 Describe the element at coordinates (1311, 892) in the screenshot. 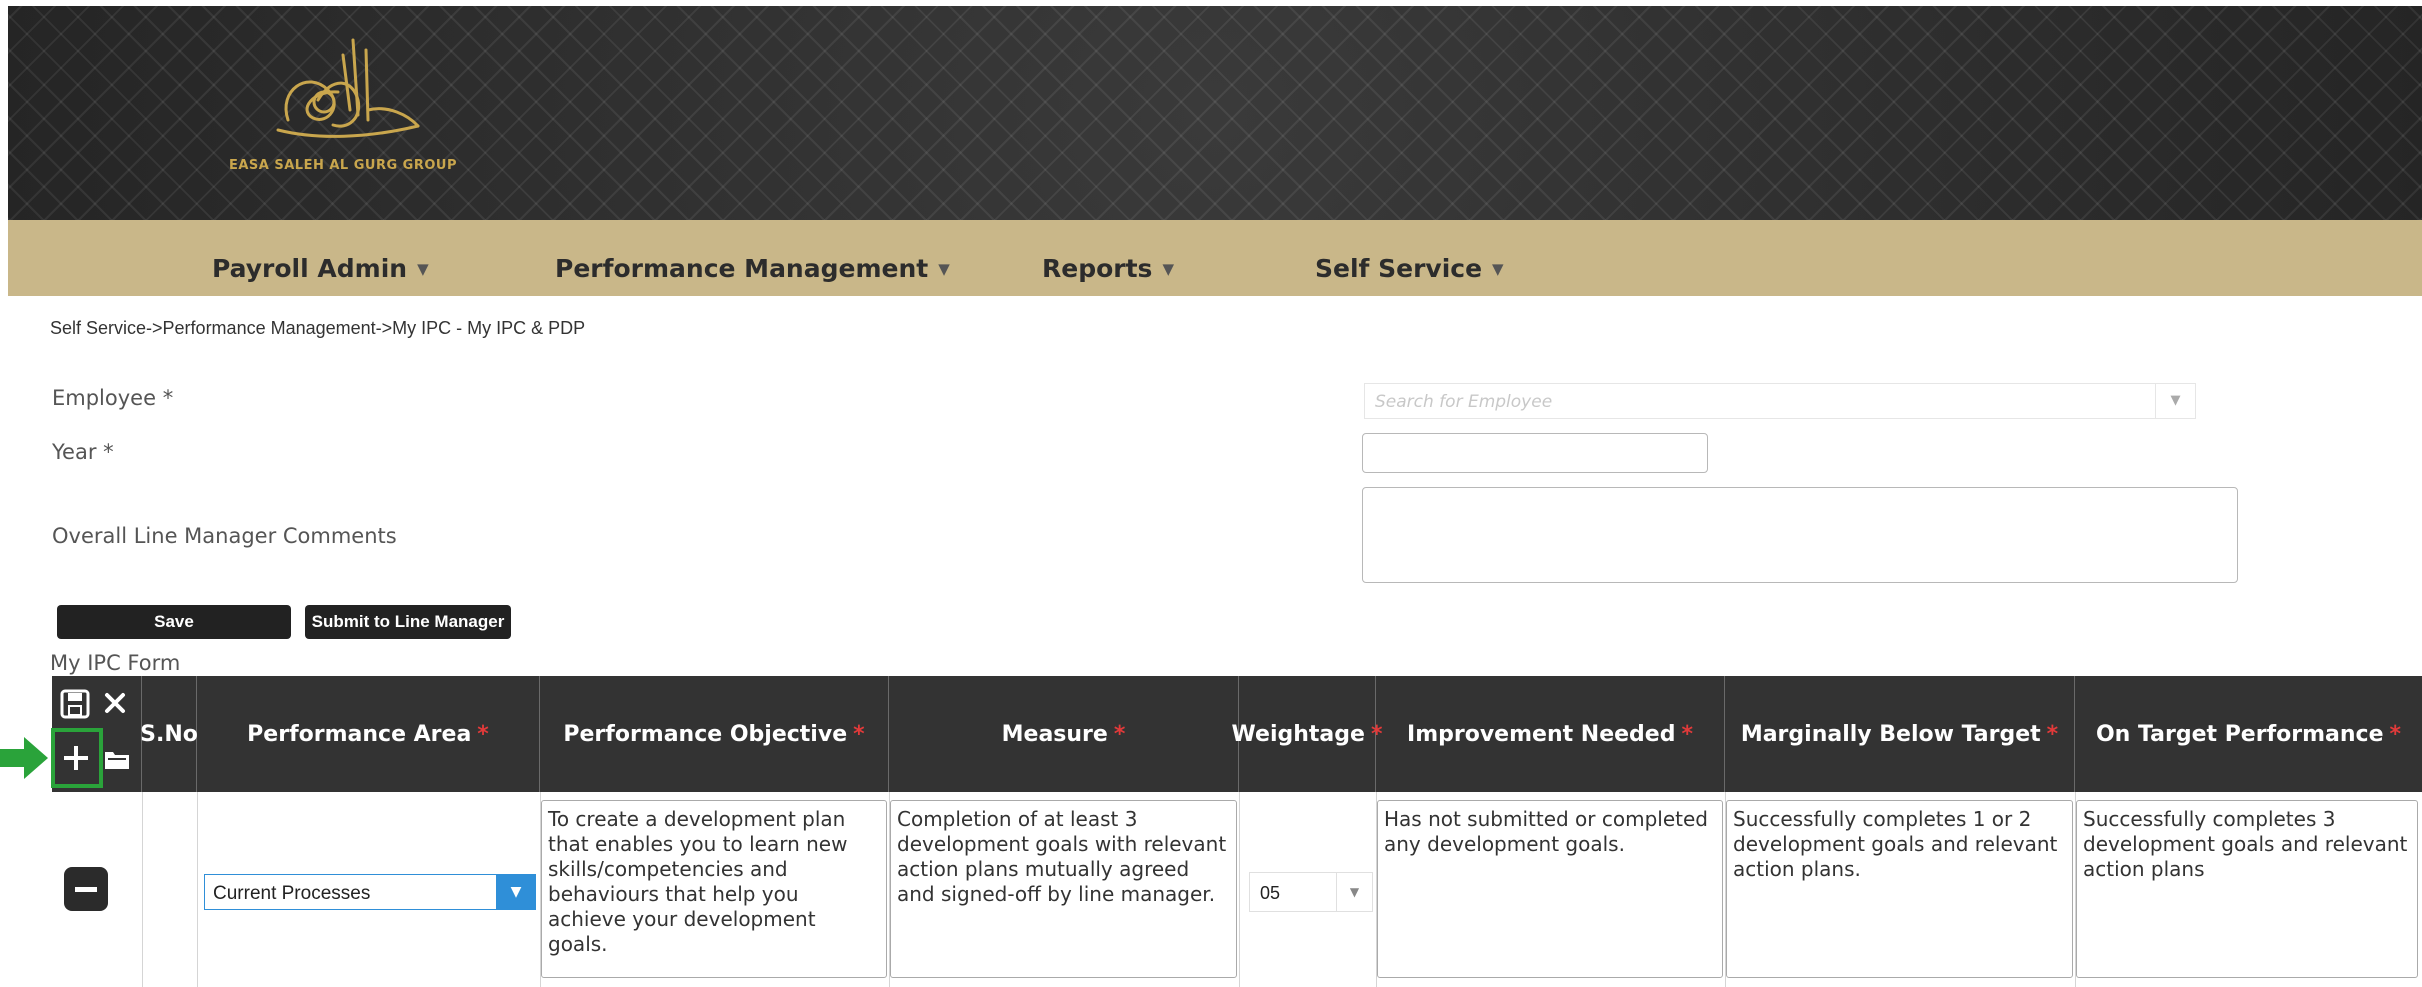

I see `weightage-dropdown: 05 ▼` at that location.